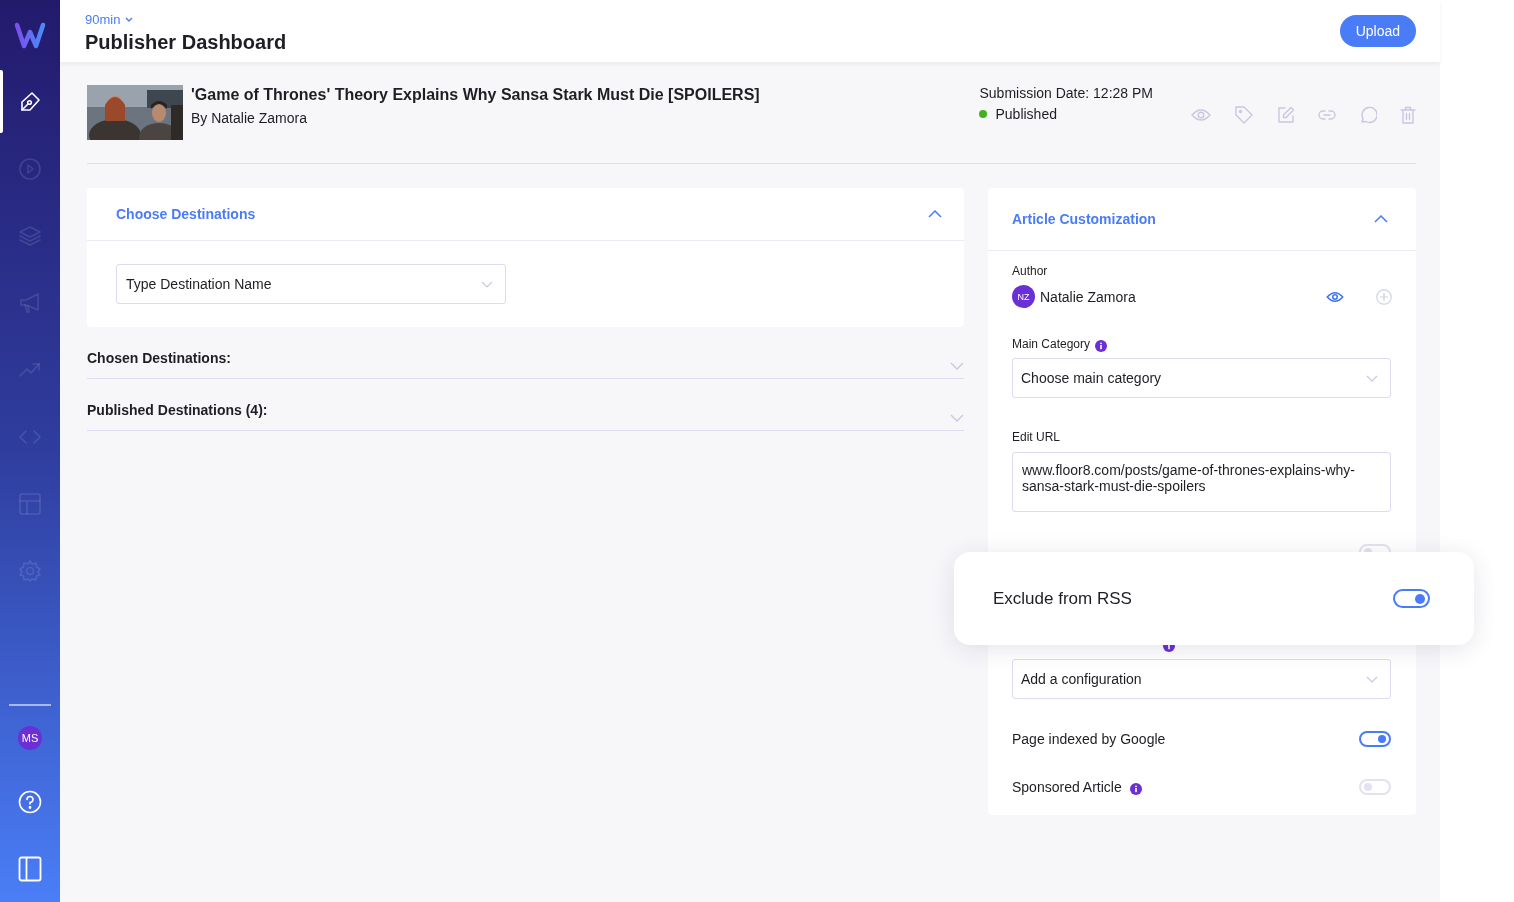 The height and width of the screenshot is (902, 1514). Describe the element at coordinates (1023, 296) in the screenshot. I see `author-avatar: NZ` at that location.